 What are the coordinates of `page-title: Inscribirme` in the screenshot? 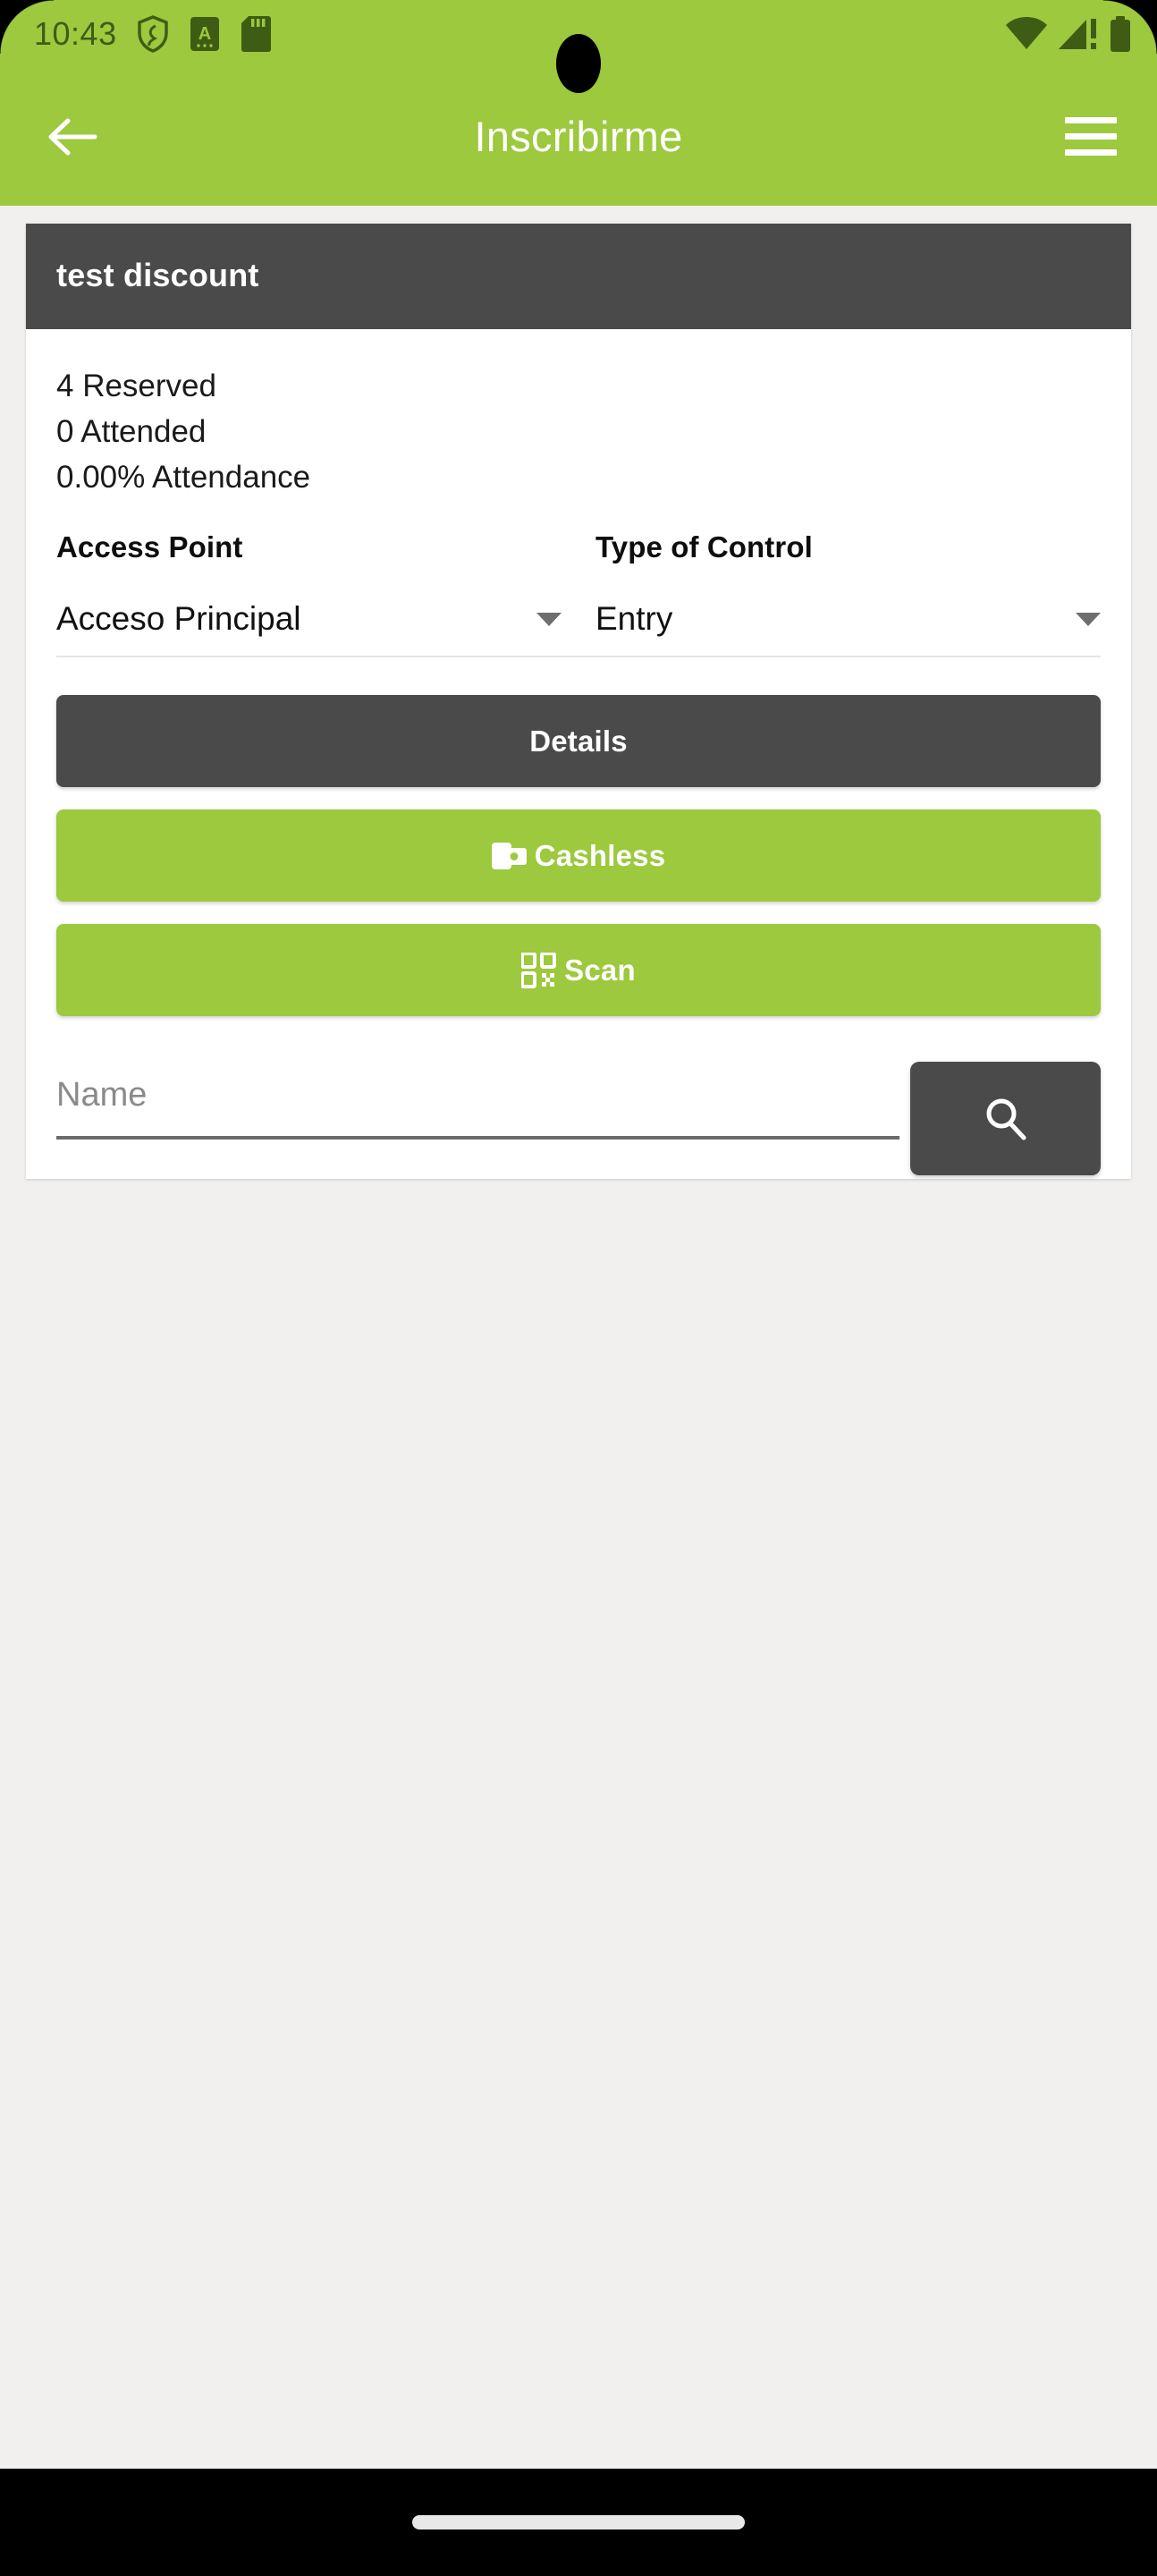 It's located at (578, 136).